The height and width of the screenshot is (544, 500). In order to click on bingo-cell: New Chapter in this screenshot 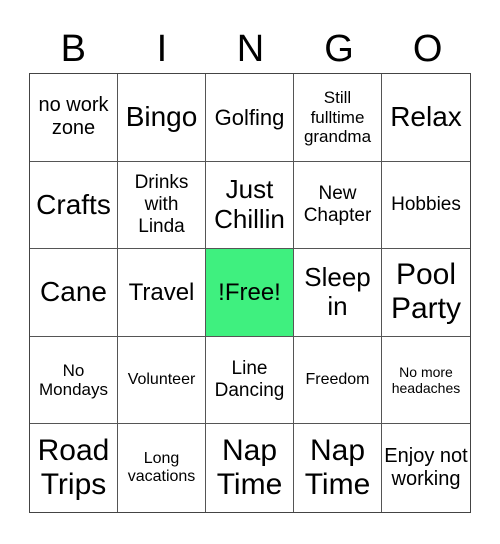, I will do `click(338, 205)`.